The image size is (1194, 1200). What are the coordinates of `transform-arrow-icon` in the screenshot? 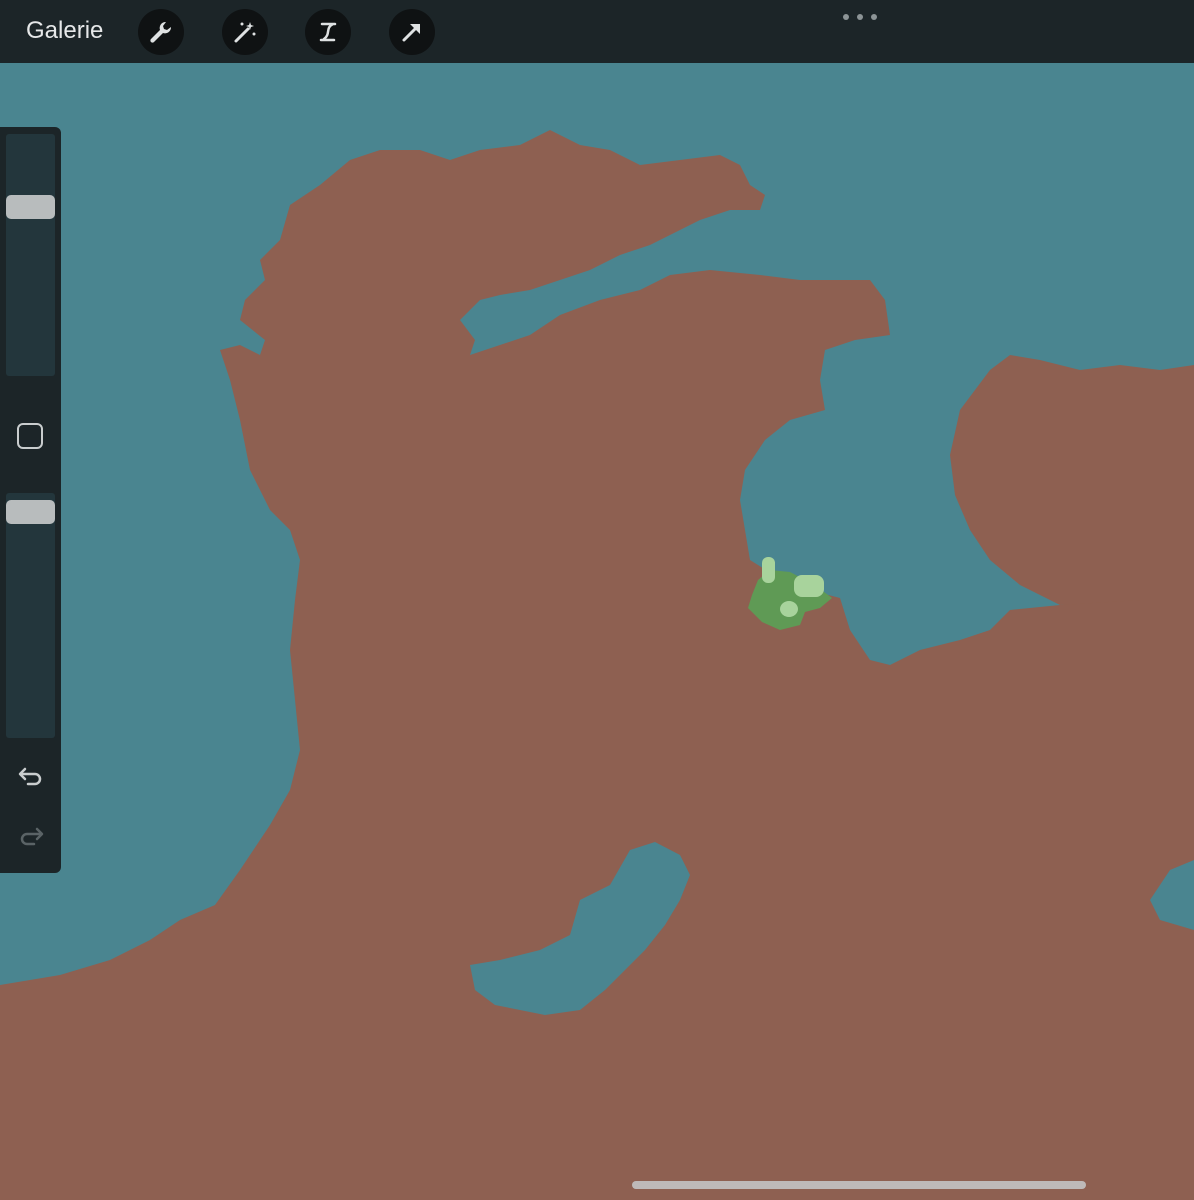 It's located at (411, 33).